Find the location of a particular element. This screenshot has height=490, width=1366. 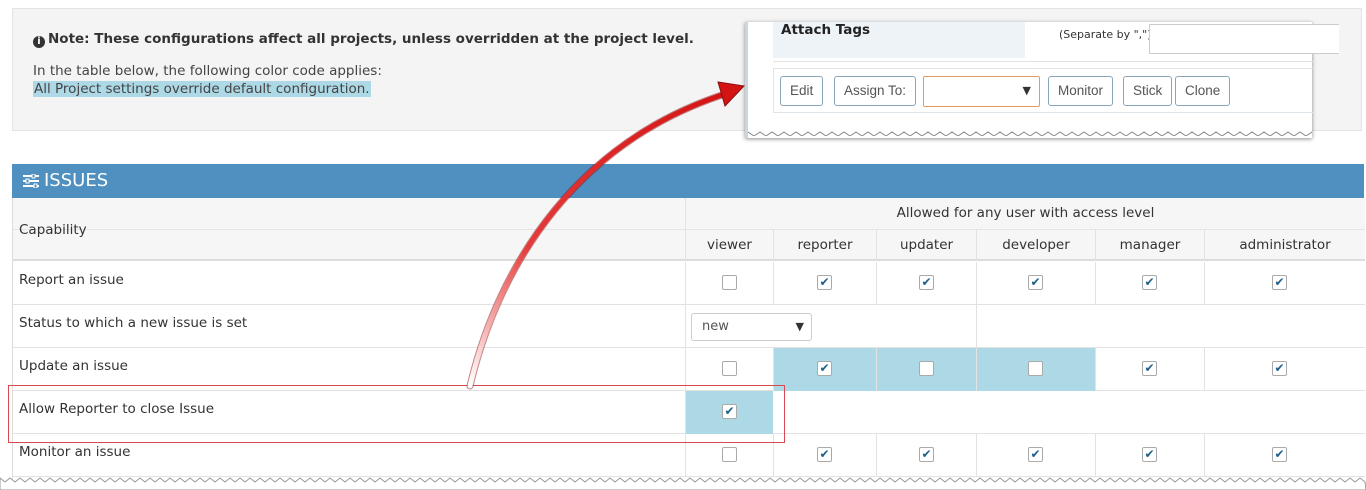

allowed-access-header: Allowed for any user with access level is located at coordinates (1025, 213).